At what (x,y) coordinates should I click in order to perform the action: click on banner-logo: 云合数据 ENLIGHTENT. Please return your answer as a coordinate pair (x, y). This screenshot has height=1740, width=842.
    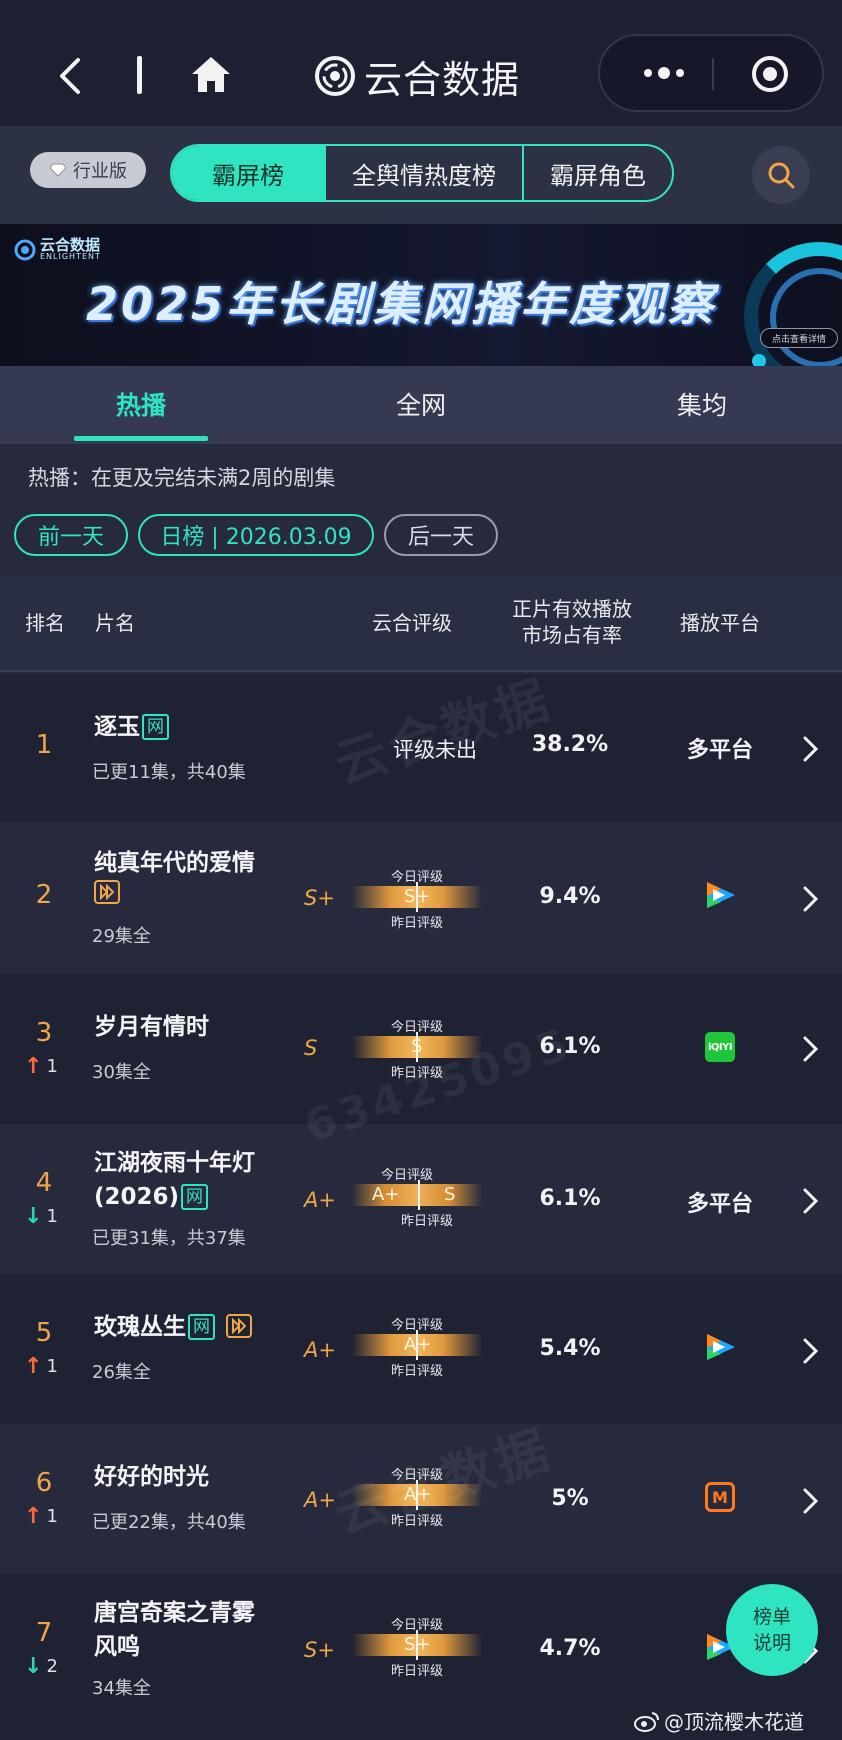
    Looking at the image, I should click on (57, 249).